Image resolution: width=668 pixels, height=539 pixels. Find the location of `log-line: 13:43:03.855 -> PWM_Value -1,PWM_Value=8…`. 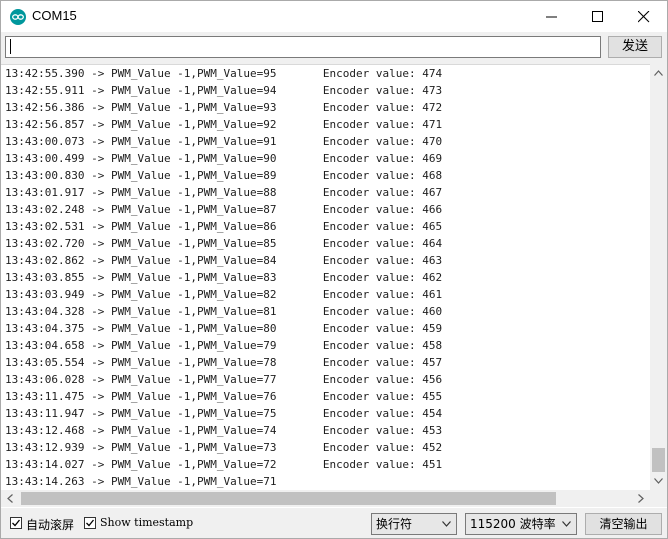

log-line: 13:43:03.855 -> PWM_Value -1,PWM_Value=8… is located at coordinates (224, 277).